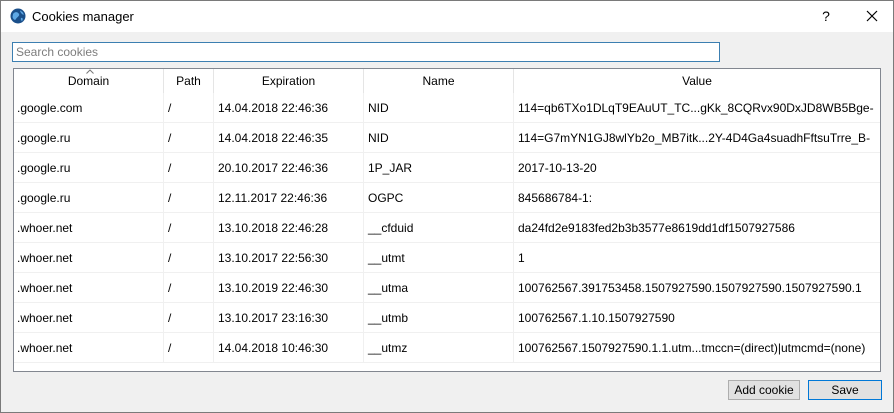 Image resolution: width=894 pixels, height=413 pixels. I want to click on cell-name: __utmz, so click(439, 348).